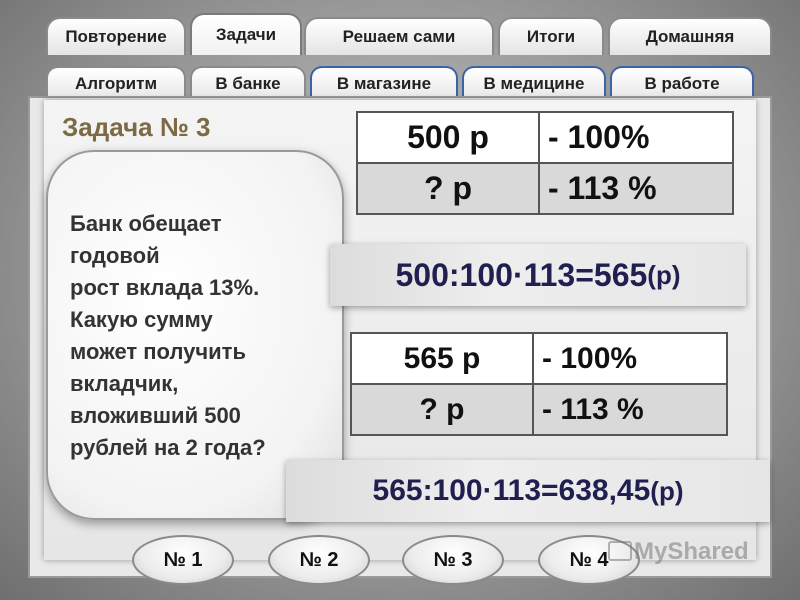 This screenshot has width=800, height=600. Describe the element at coordinates (511, 490) in the screenshot. I see `formula-2-main: 565:100·113=638,45` at that location.